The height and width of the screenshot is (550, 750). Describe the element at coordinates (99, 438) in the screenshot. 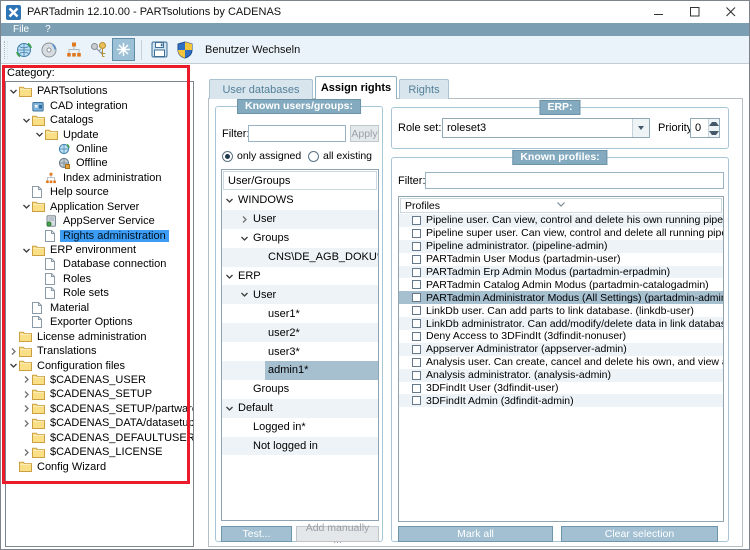

I see `category-tree-item: $CADENAS_DEFAULTUSER` at that location.